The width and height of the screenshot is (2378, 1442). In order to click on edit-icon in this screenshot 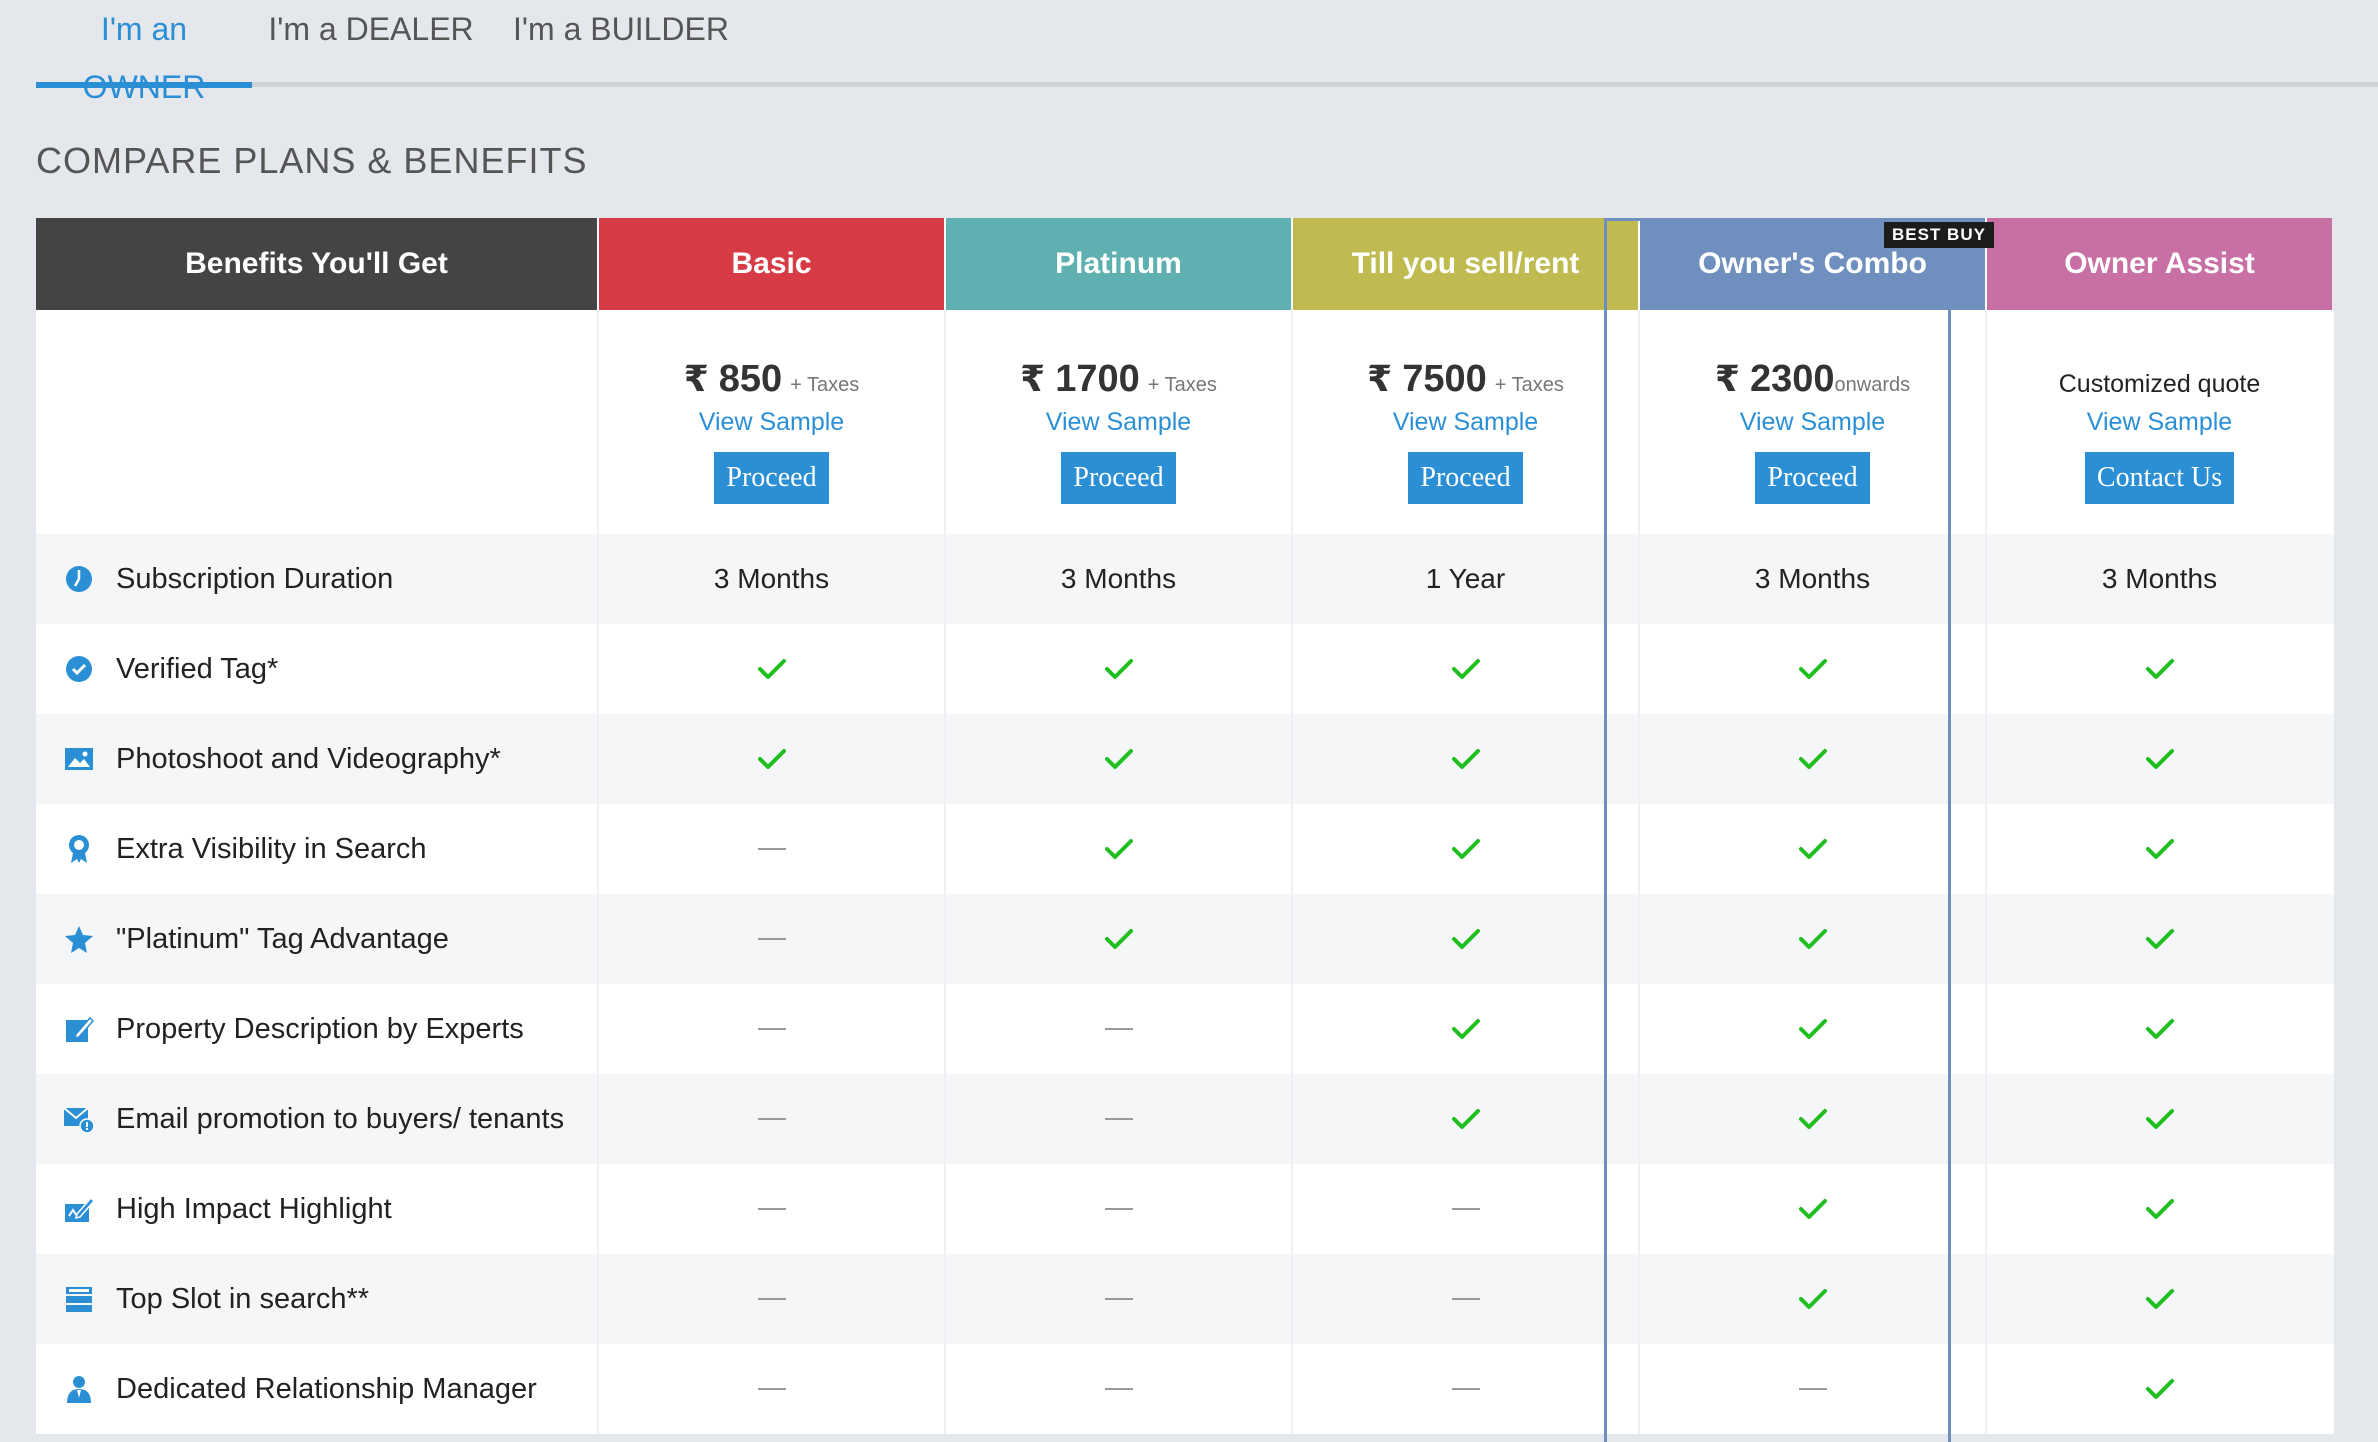, I will do `click(79, 1029)`.